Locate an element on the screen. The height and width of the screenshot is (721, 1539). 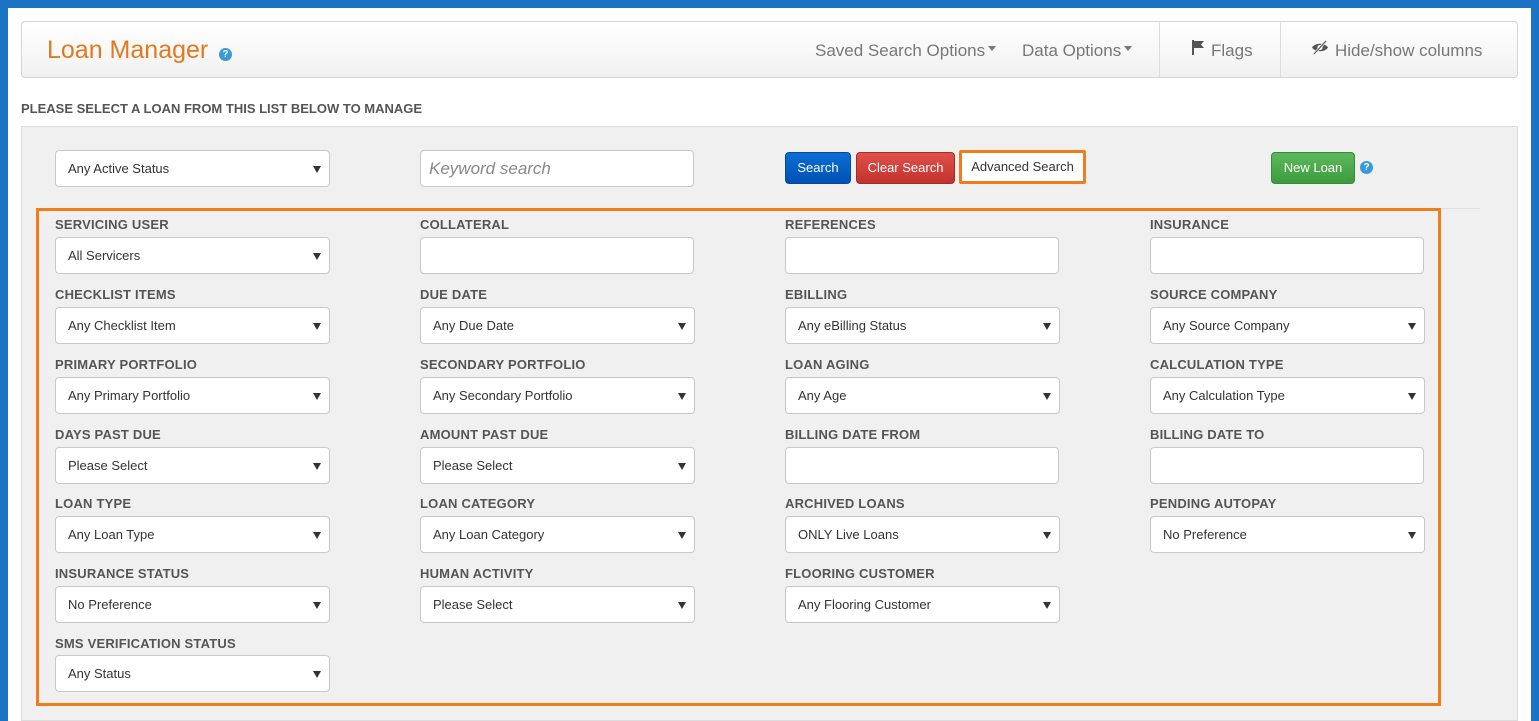
checklist-items-label: CHECKLIST ITEMS is located at coordinates (115, 294).